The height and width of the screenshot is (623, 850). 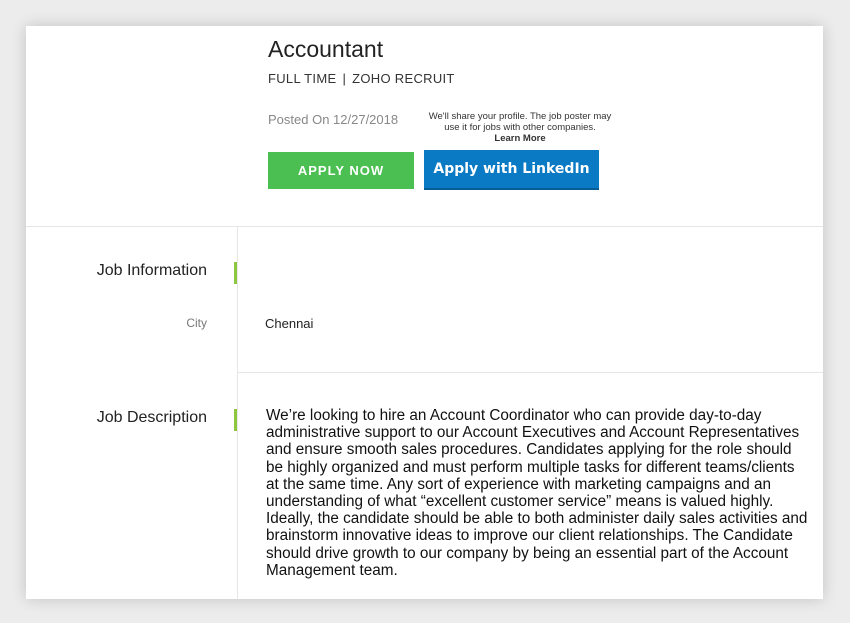 What do you see at coordinates (403, 78) in the screenshot?
I see `company-name: ZOHO RECRUIT` at bounding box center [403, 78].